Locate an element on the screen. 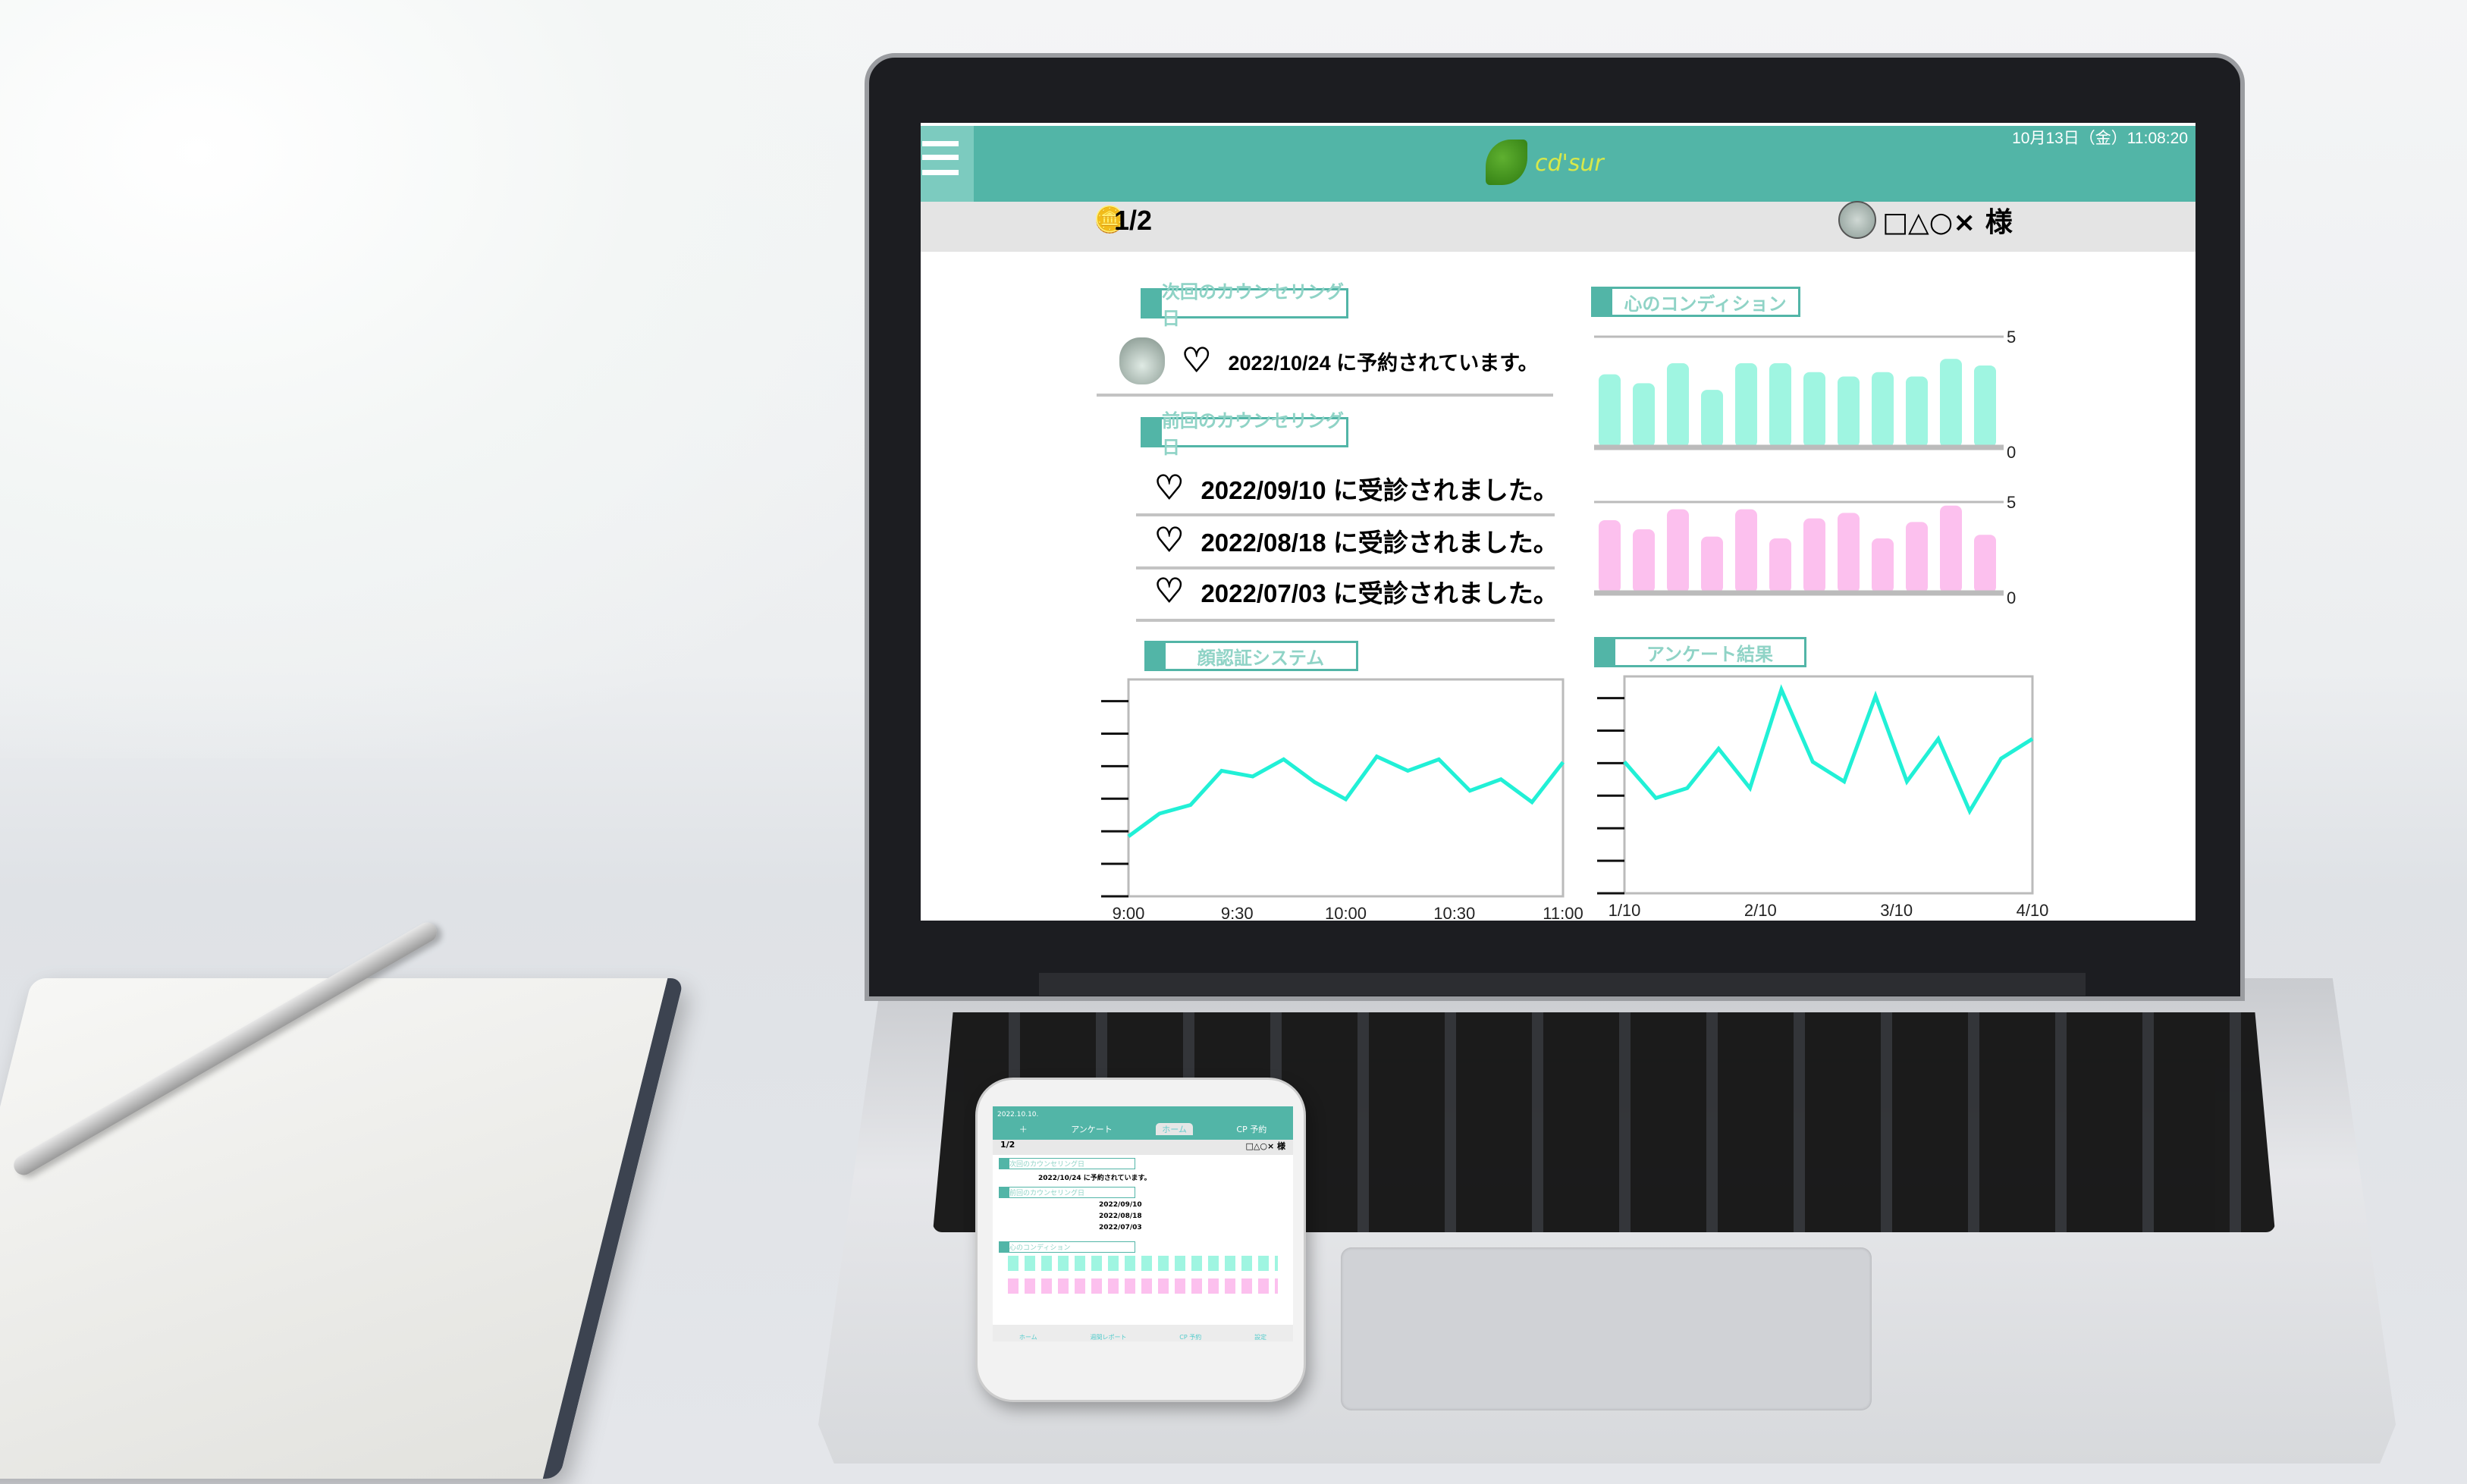 The image size is (2467, 1484). visit-date-text: 2022/08/18 に受診されました。 is located at coordinates (1379, 543).